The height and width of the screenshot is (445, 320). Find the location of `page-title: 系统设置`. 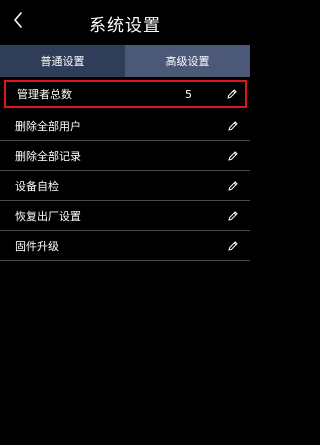

page-title: 系统设置 is located at coordinates (125, 26).